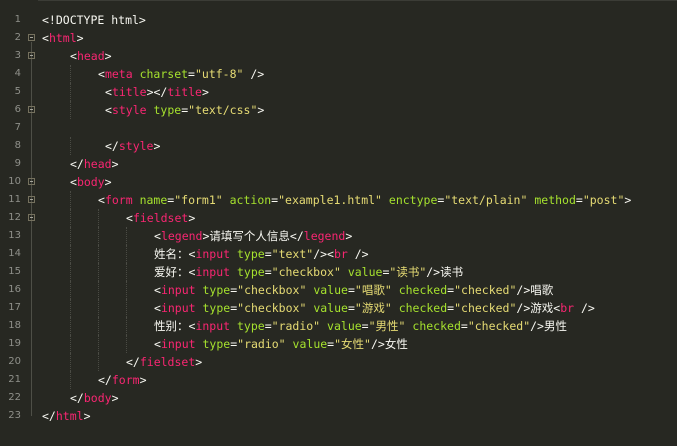 This screenshot has width=677, height=446. I want to click on code-line: 14 姓名：<input type="text"/><br />, so click(338, 254).